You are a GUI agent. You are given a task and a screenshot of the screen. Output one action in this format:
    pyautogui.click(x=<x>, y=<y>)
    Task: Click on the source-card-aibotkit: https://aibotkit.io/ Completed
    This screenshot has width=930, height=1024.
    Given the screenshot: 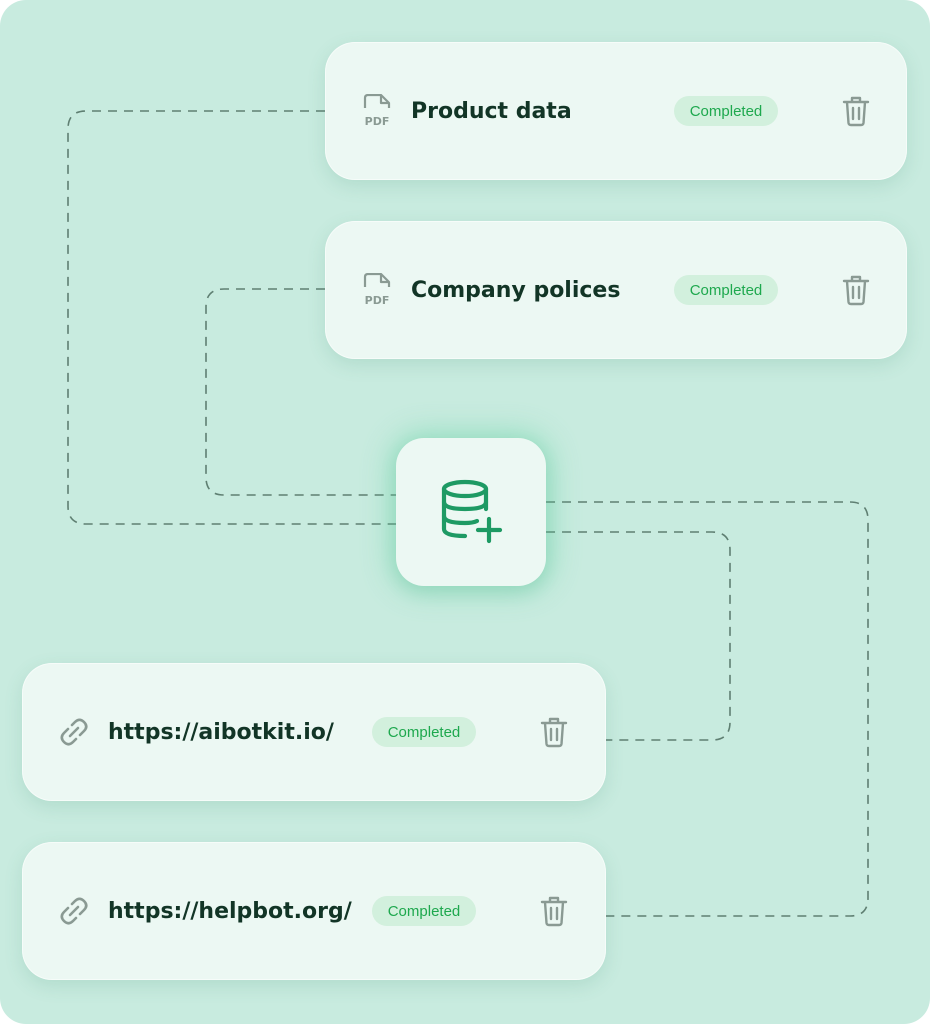 What is the action you would take?
    pyautogui.click(x=314, y=732)
    